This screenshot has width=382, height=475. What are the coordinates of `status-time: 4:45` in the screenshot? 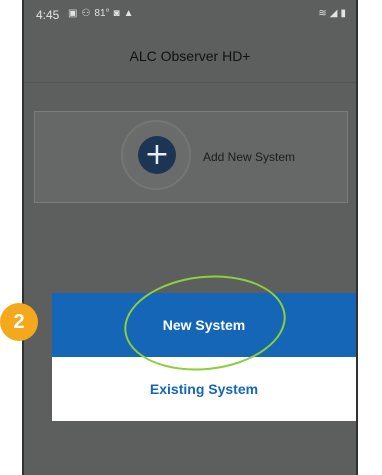 It's located at (48, 15).